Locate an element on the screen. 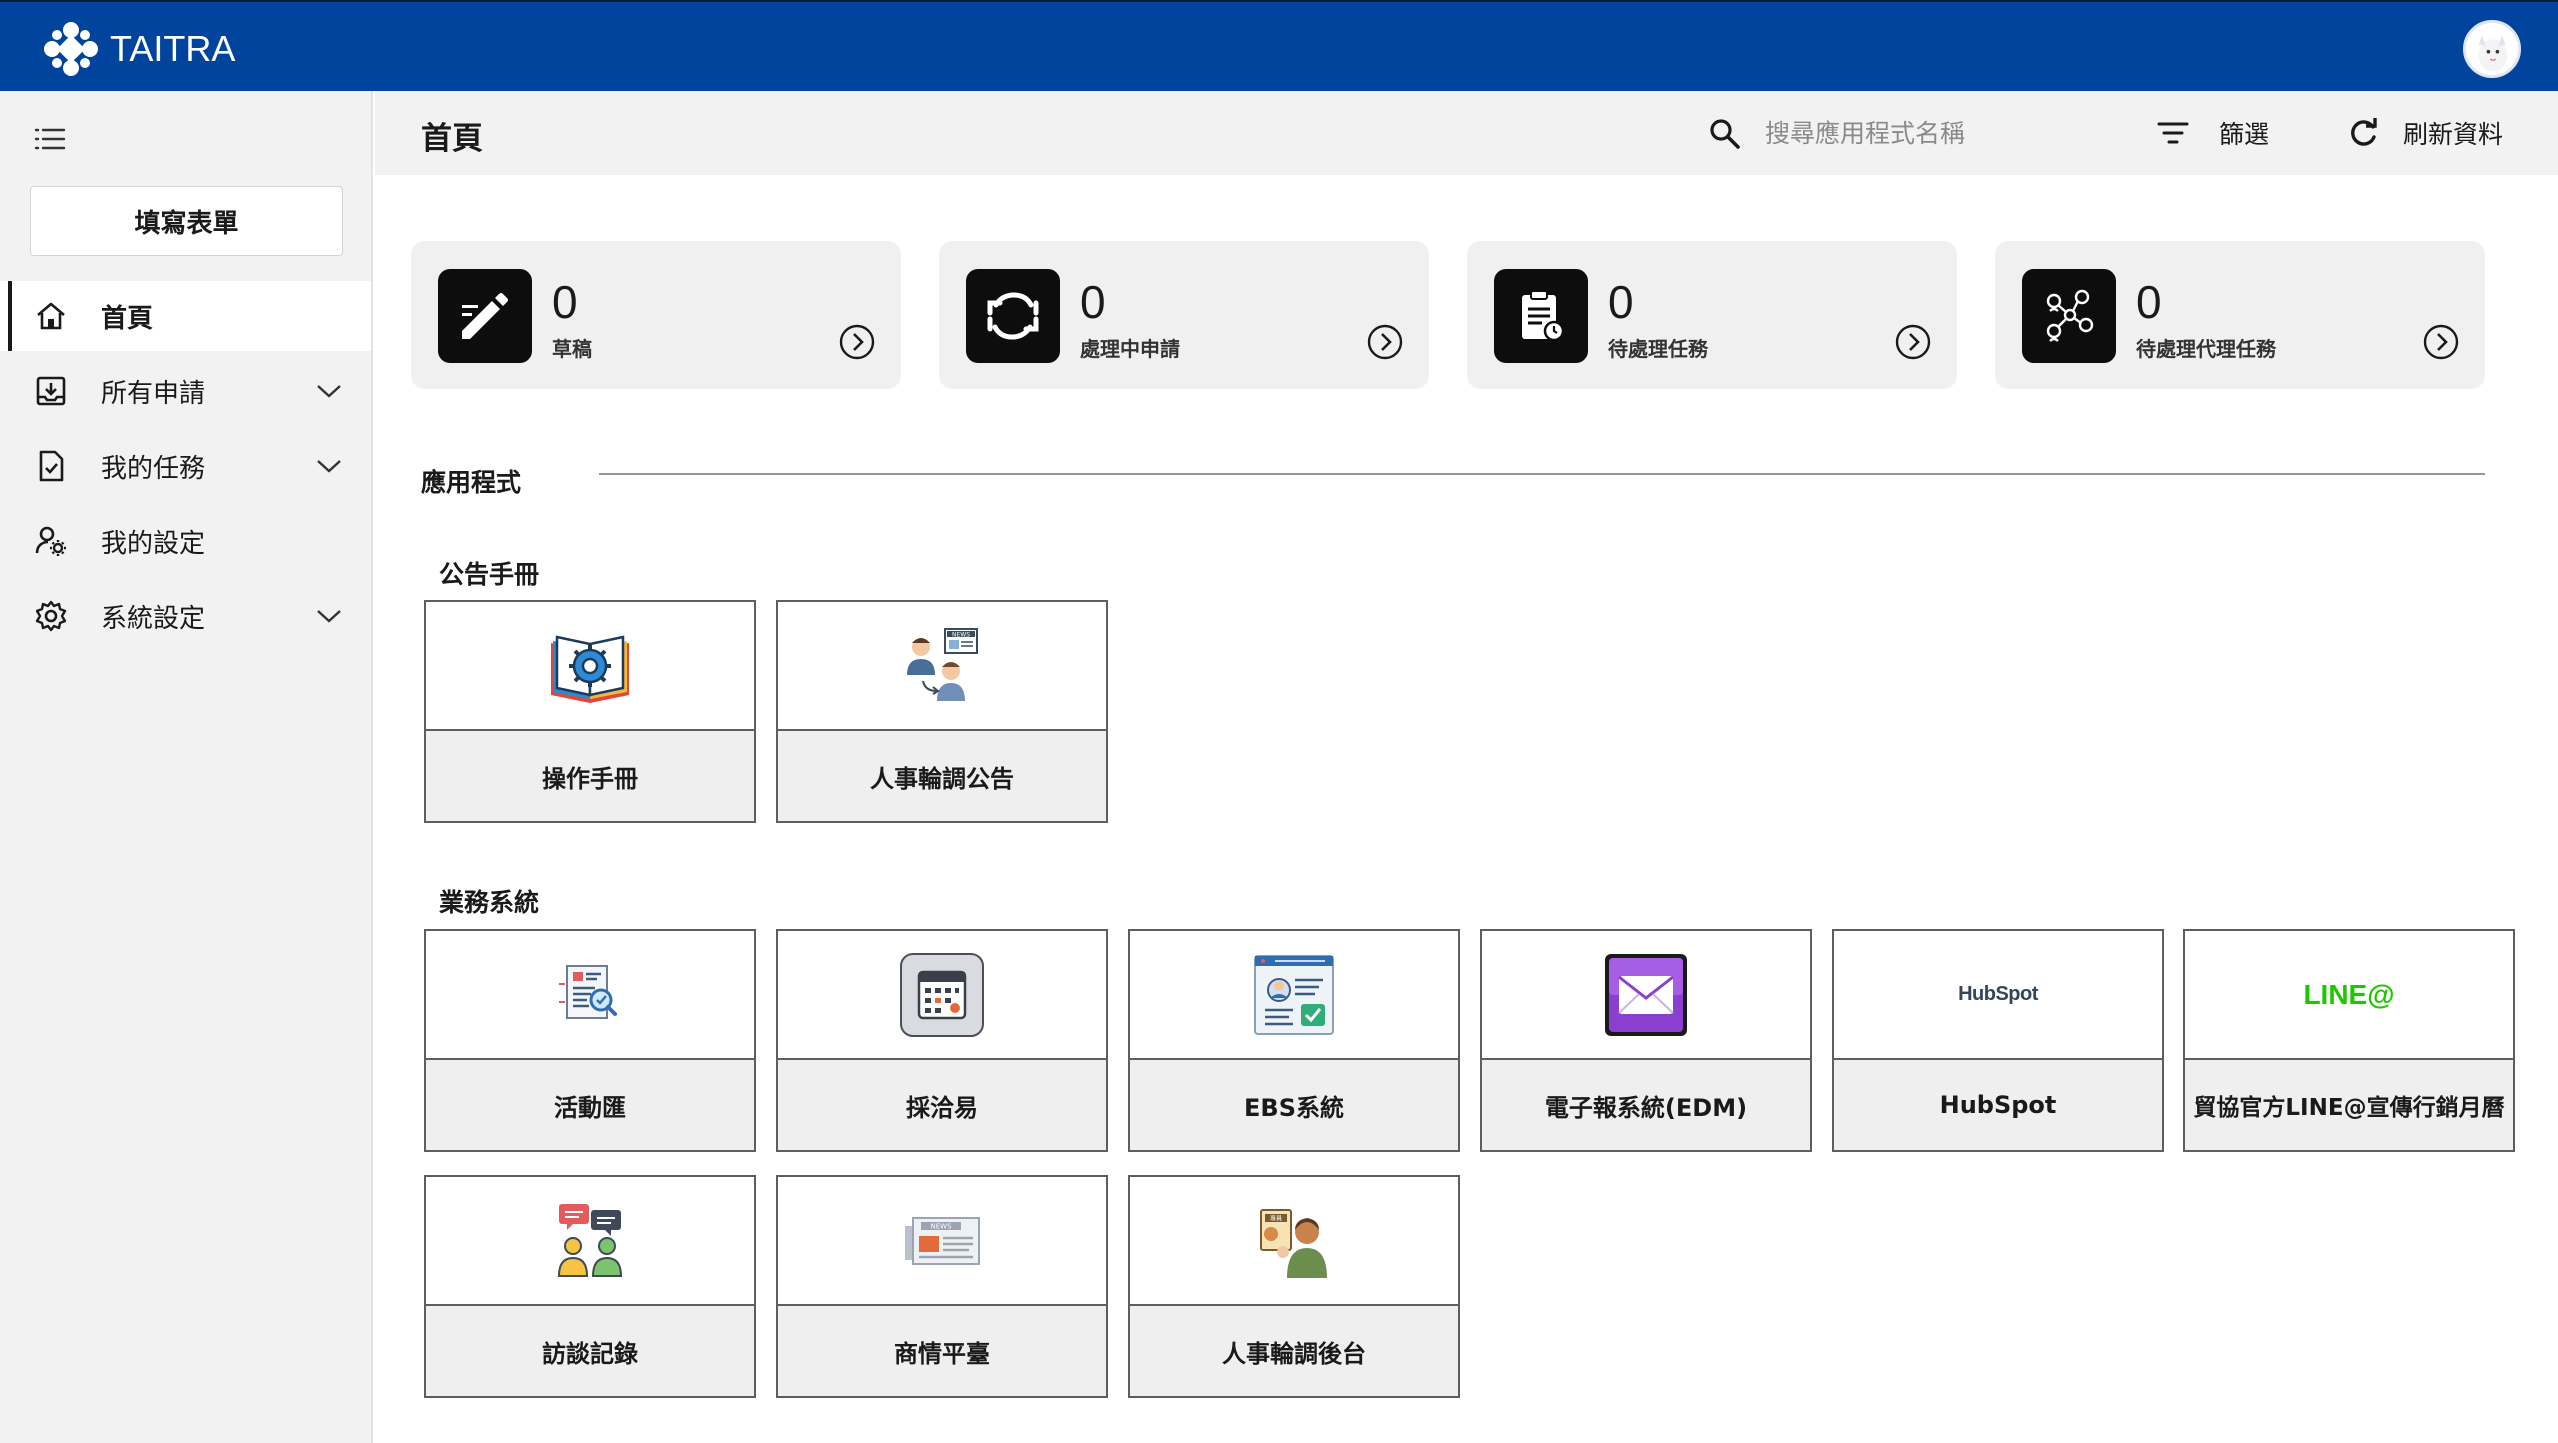  line-at-logo-icon: LINE@ is located at coordinates (2349, 994).